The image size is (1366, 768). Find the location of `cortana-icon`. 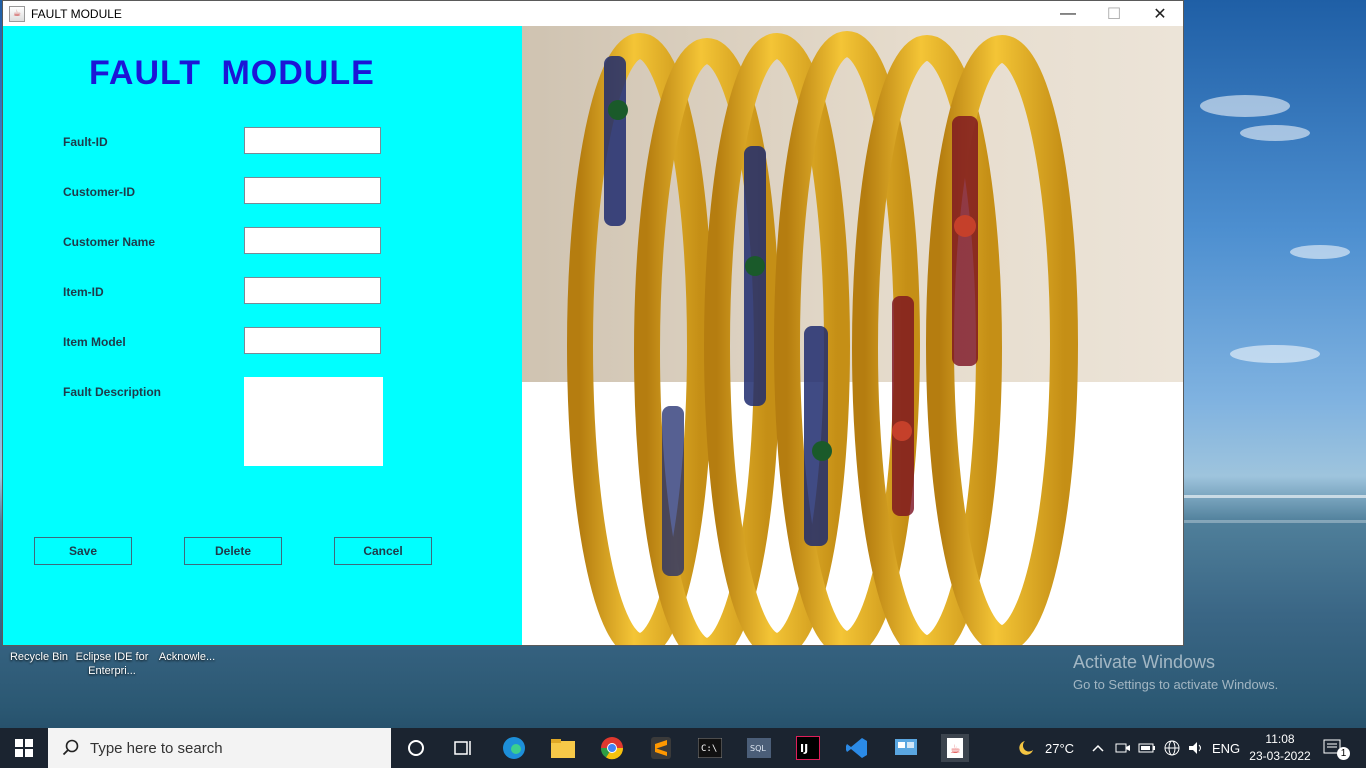

cortana-icon is located at coordinates (416, 748).